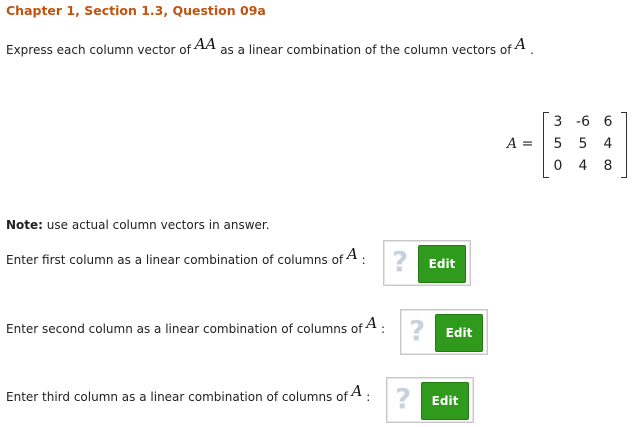 The width and height of the screenshot is (640, 427). Describe the element at coordinates (136, 10) in the screenshot. I see `question-title: Chapter 1, Section 1.3, Question 09a` at that location.